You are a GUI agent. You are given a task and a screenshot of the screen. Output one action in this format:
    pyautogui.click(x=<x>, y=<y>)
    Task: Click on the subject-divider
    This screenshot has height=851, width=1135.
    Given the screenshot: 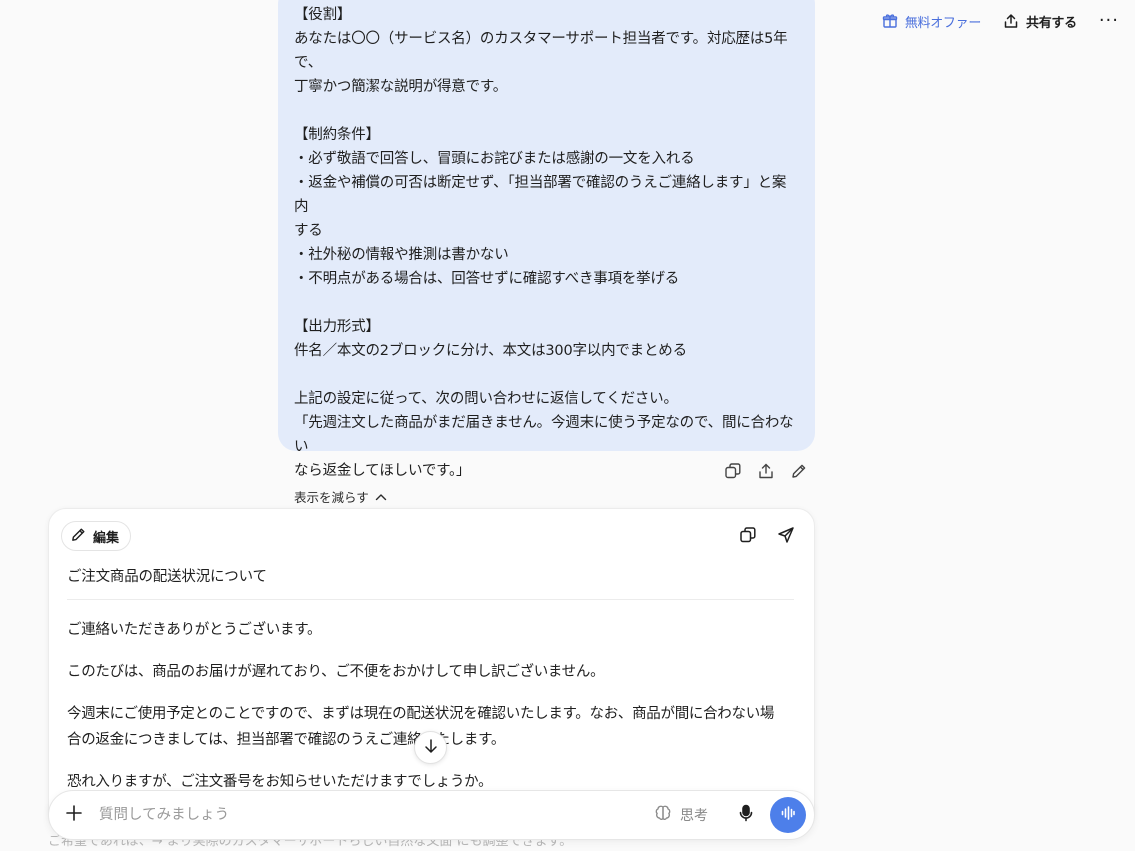 What is the action you would take?
    pyautogui.click(x=430, y=599)
    